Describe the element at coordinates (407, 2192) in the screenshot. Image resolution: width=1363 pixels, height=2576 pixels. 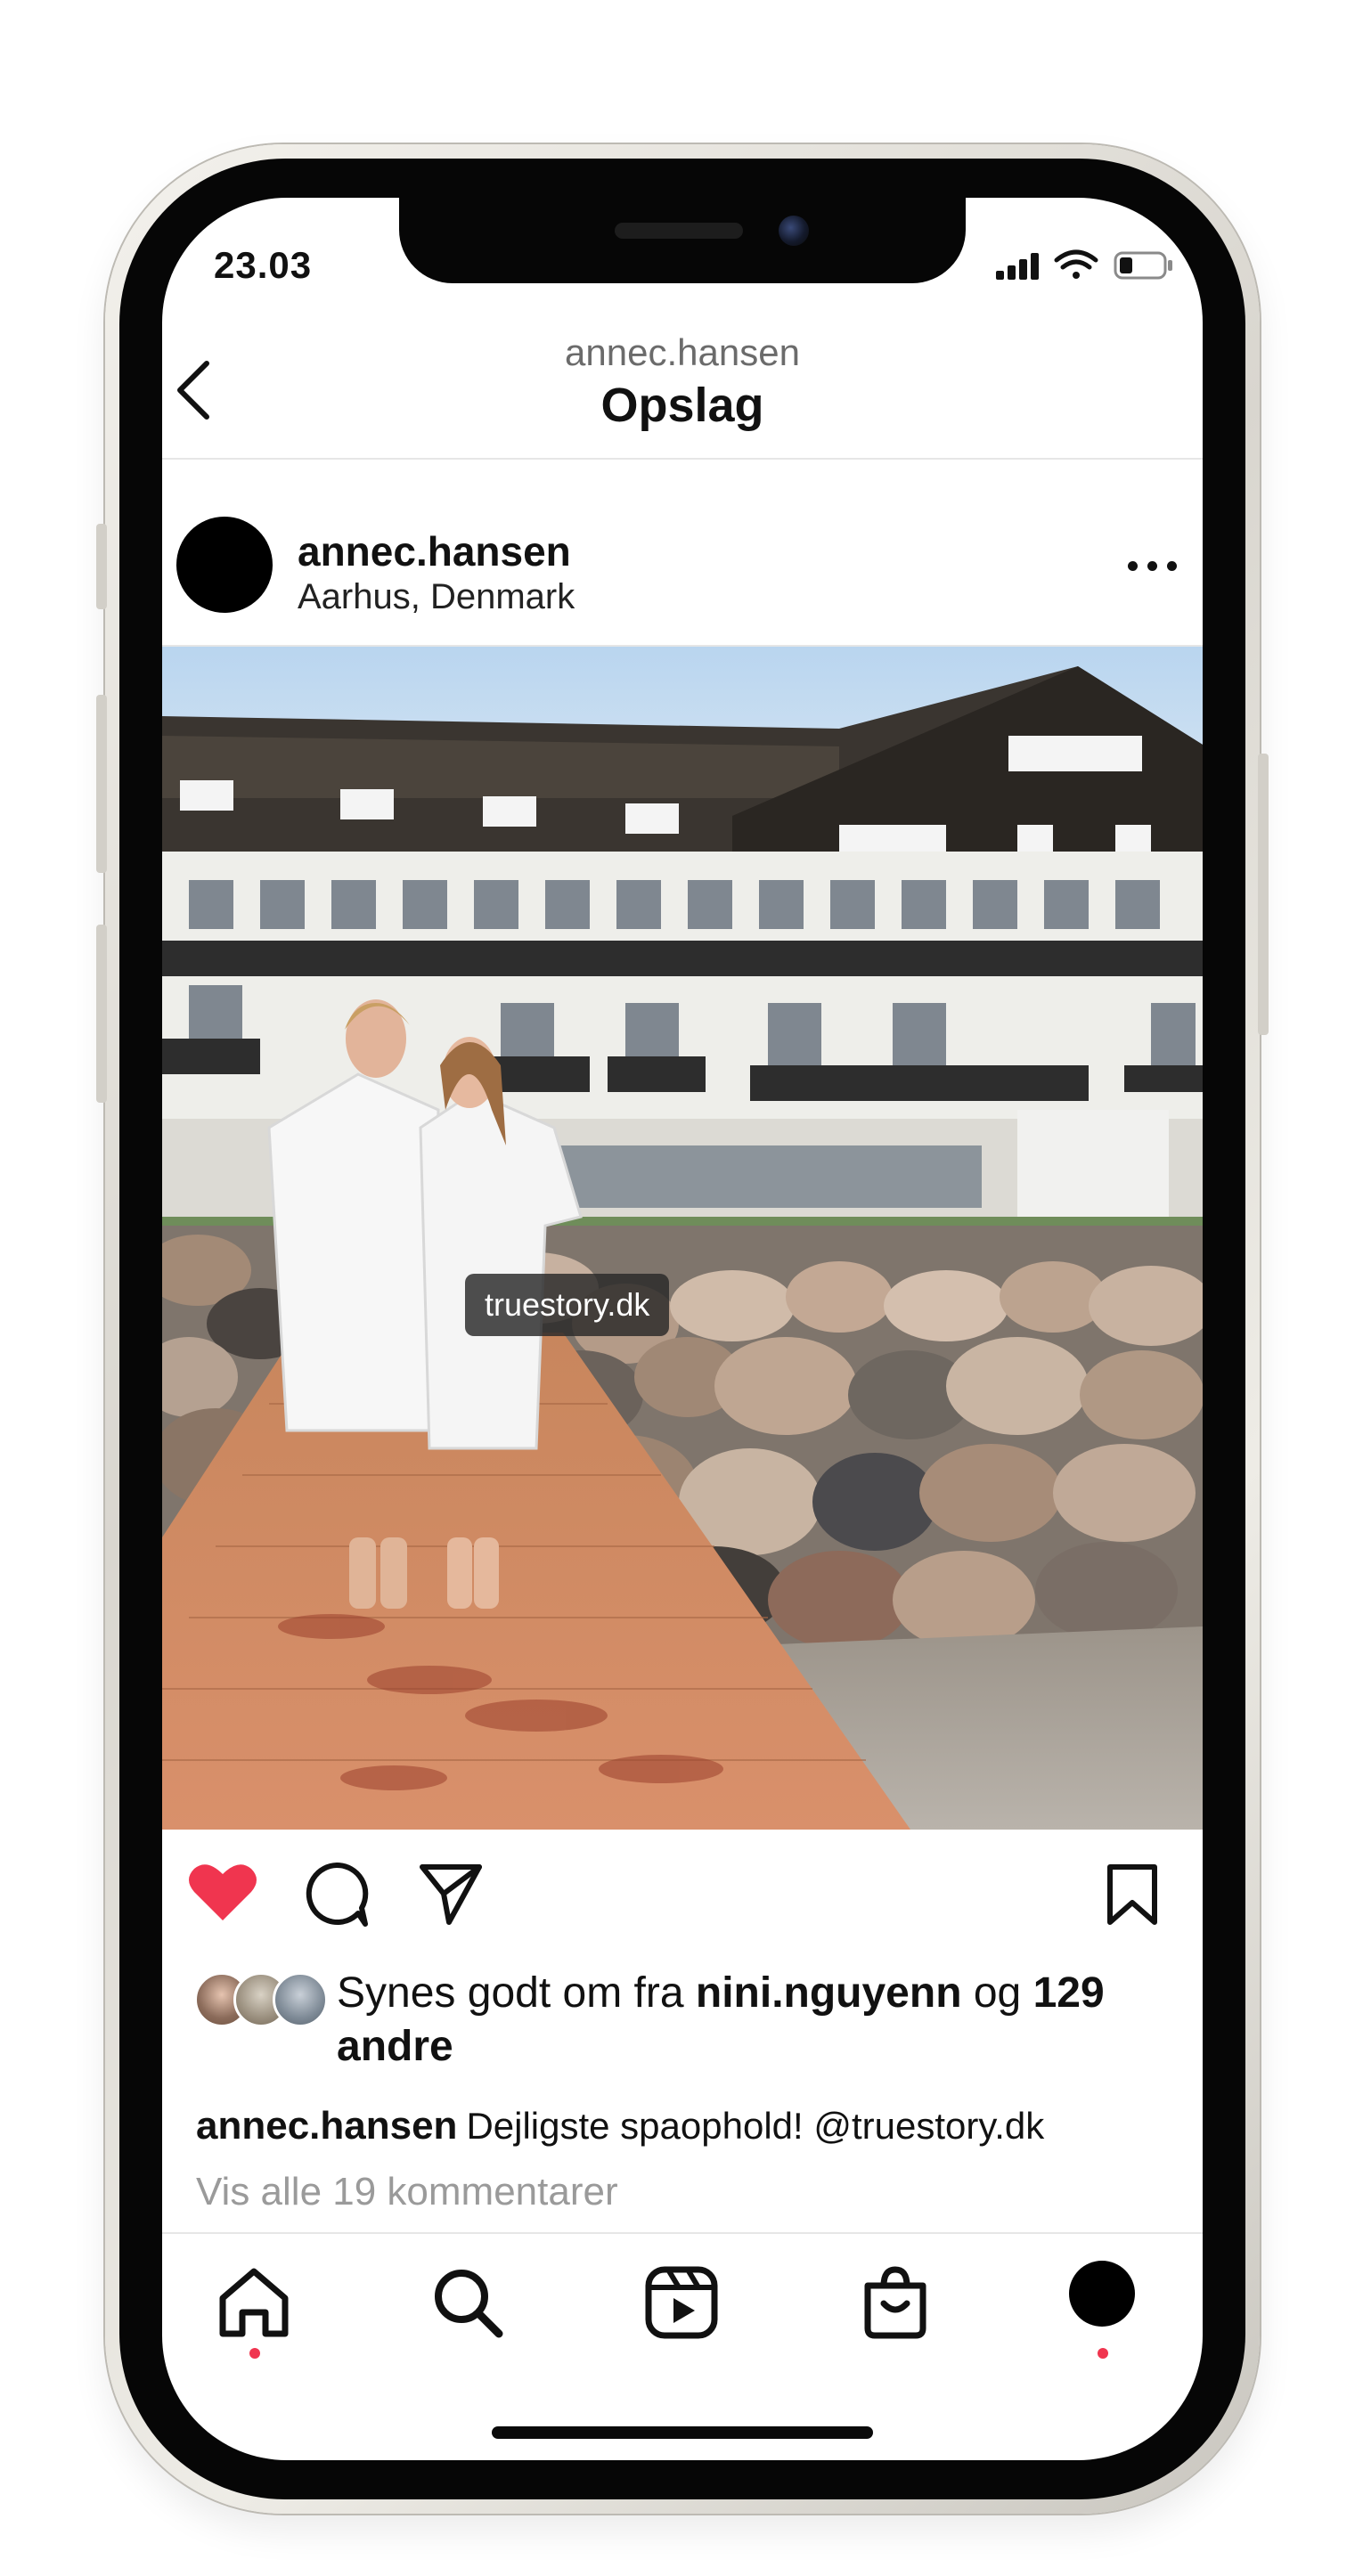
I see `view-comments-link: Vis alle 19 kommentarer` at that location.